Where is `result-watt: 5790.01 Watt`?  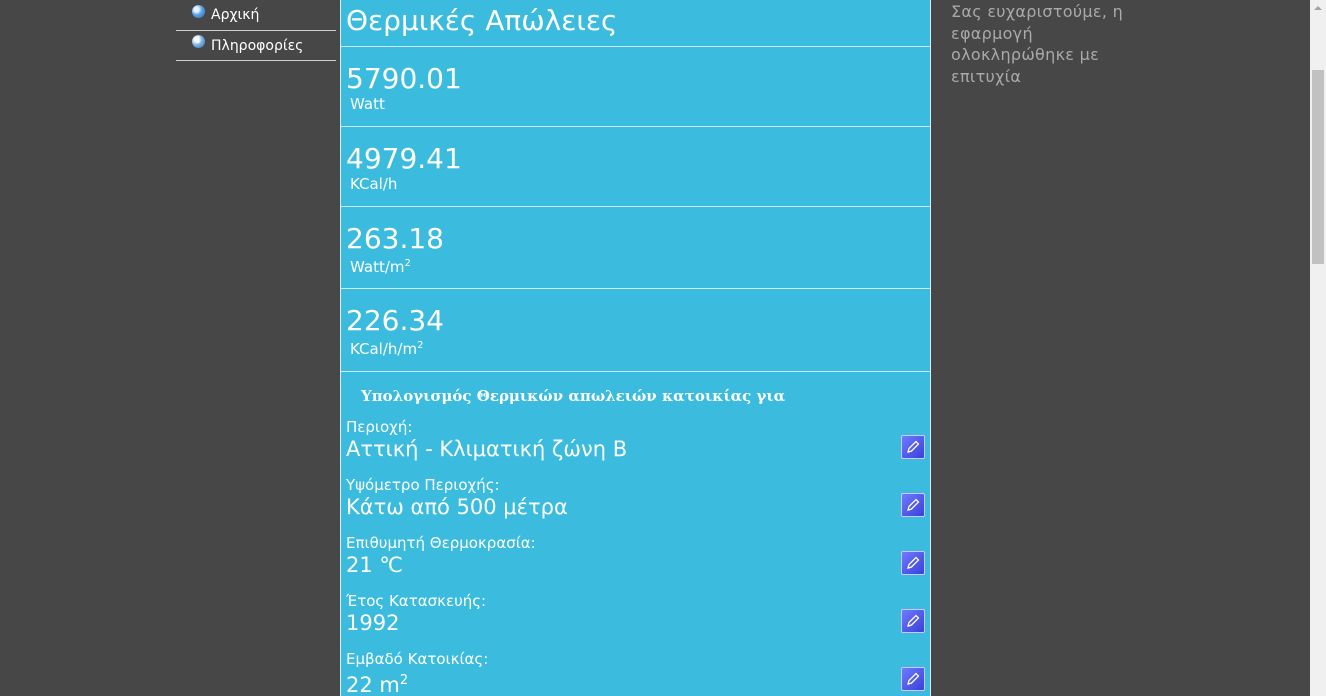 result-watt: 5790.01 Watt is located at coordinates (635, 87).